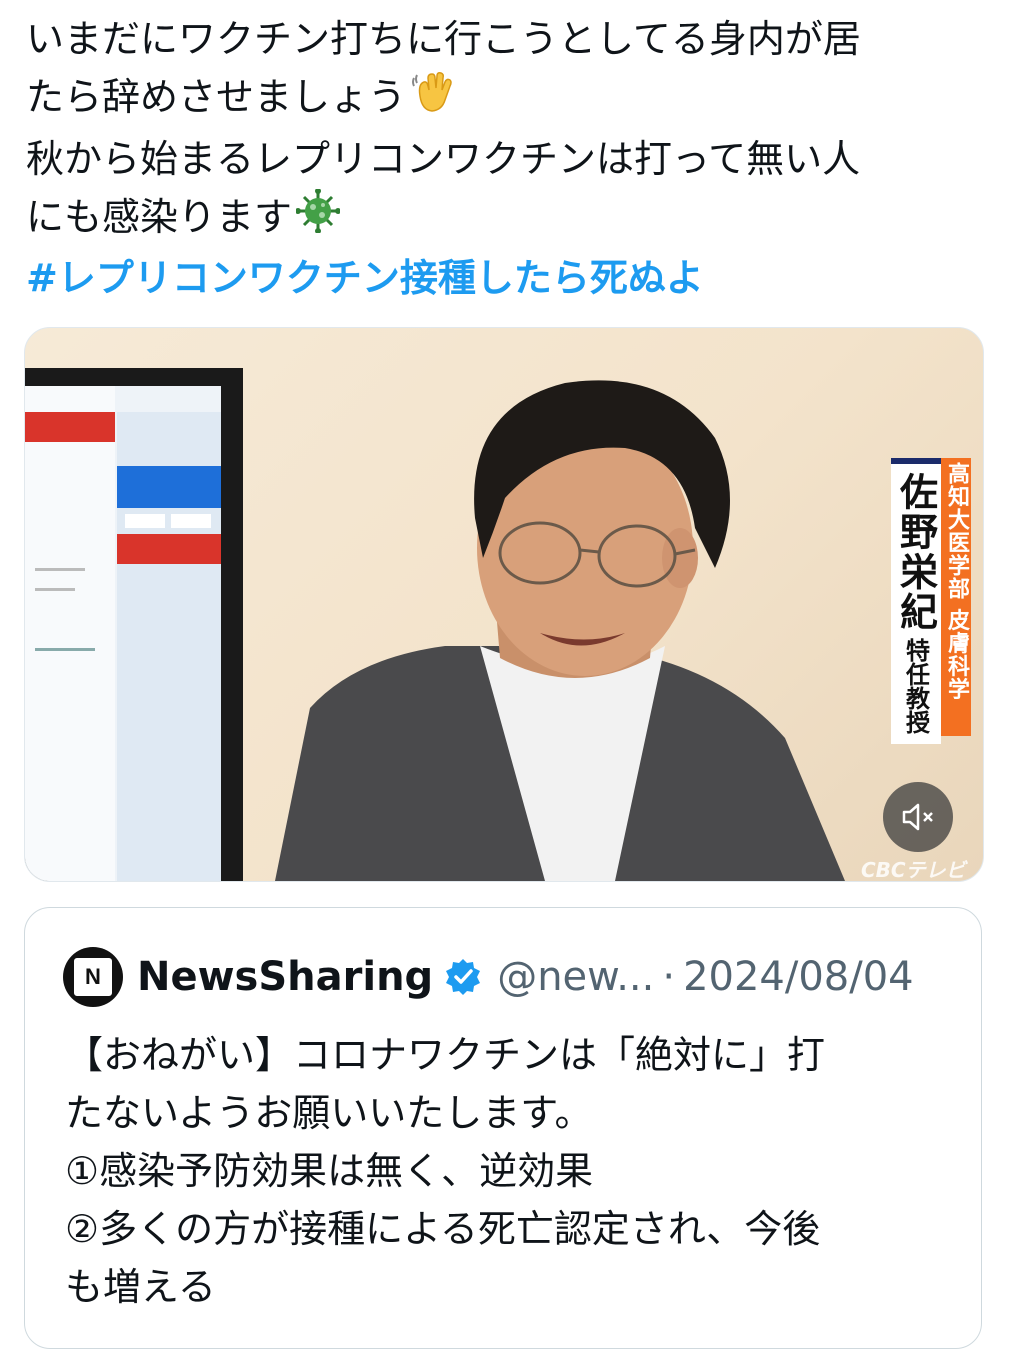 The image size is (1010, 1351). I want to click on caption-name: 佐野栄紀, so click(916, 552).